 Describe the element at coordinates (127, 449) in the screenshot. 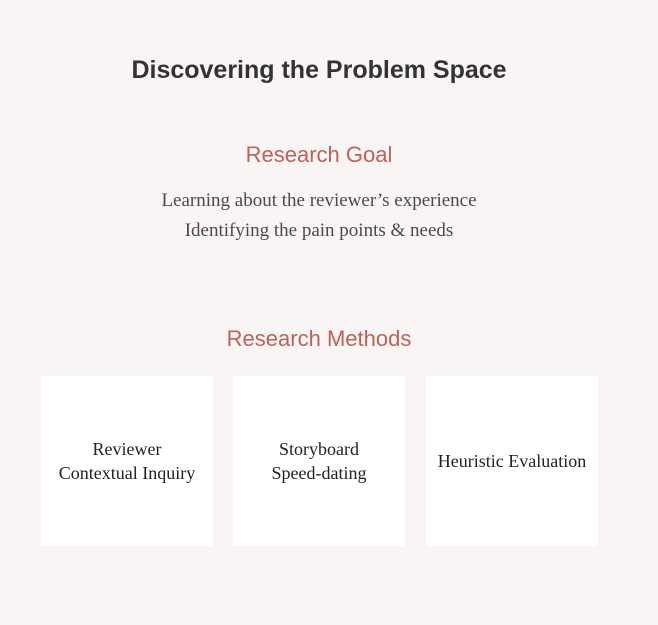

I see `method-card-line: Reviewer` at that location.